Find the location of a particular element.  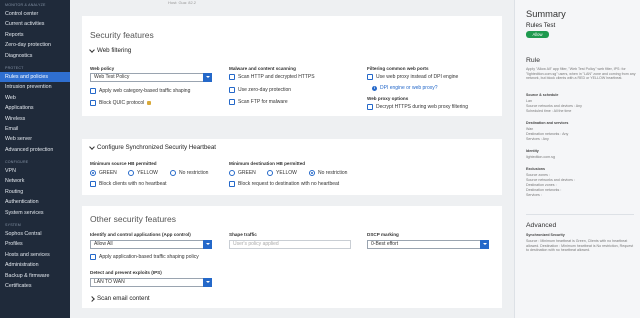

summary-title: Summary is located at coordinates (546, 14).